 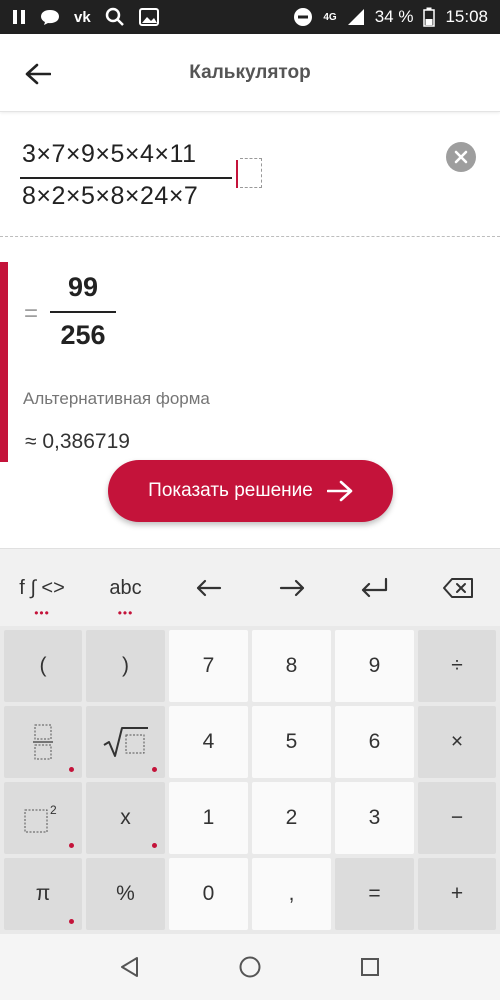 I want to click on app-bar: Калькулятор, so click(x=250, y=73).